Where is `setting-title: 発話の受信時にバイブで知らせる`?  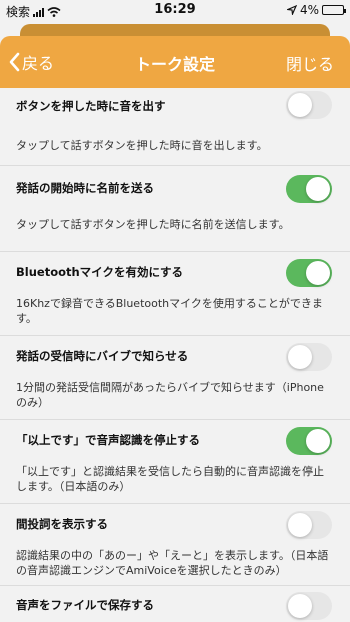
setting-title: 発話の受信時にバイブで知らせる is located at coordinates (102, 356).